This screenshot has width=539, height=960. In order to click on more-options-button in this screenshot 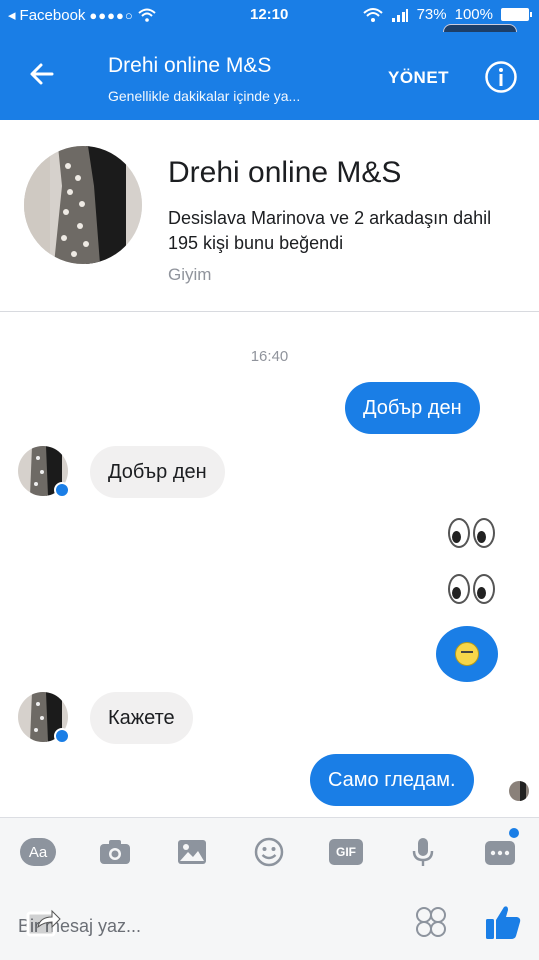, I will do `click(500, 852)`.